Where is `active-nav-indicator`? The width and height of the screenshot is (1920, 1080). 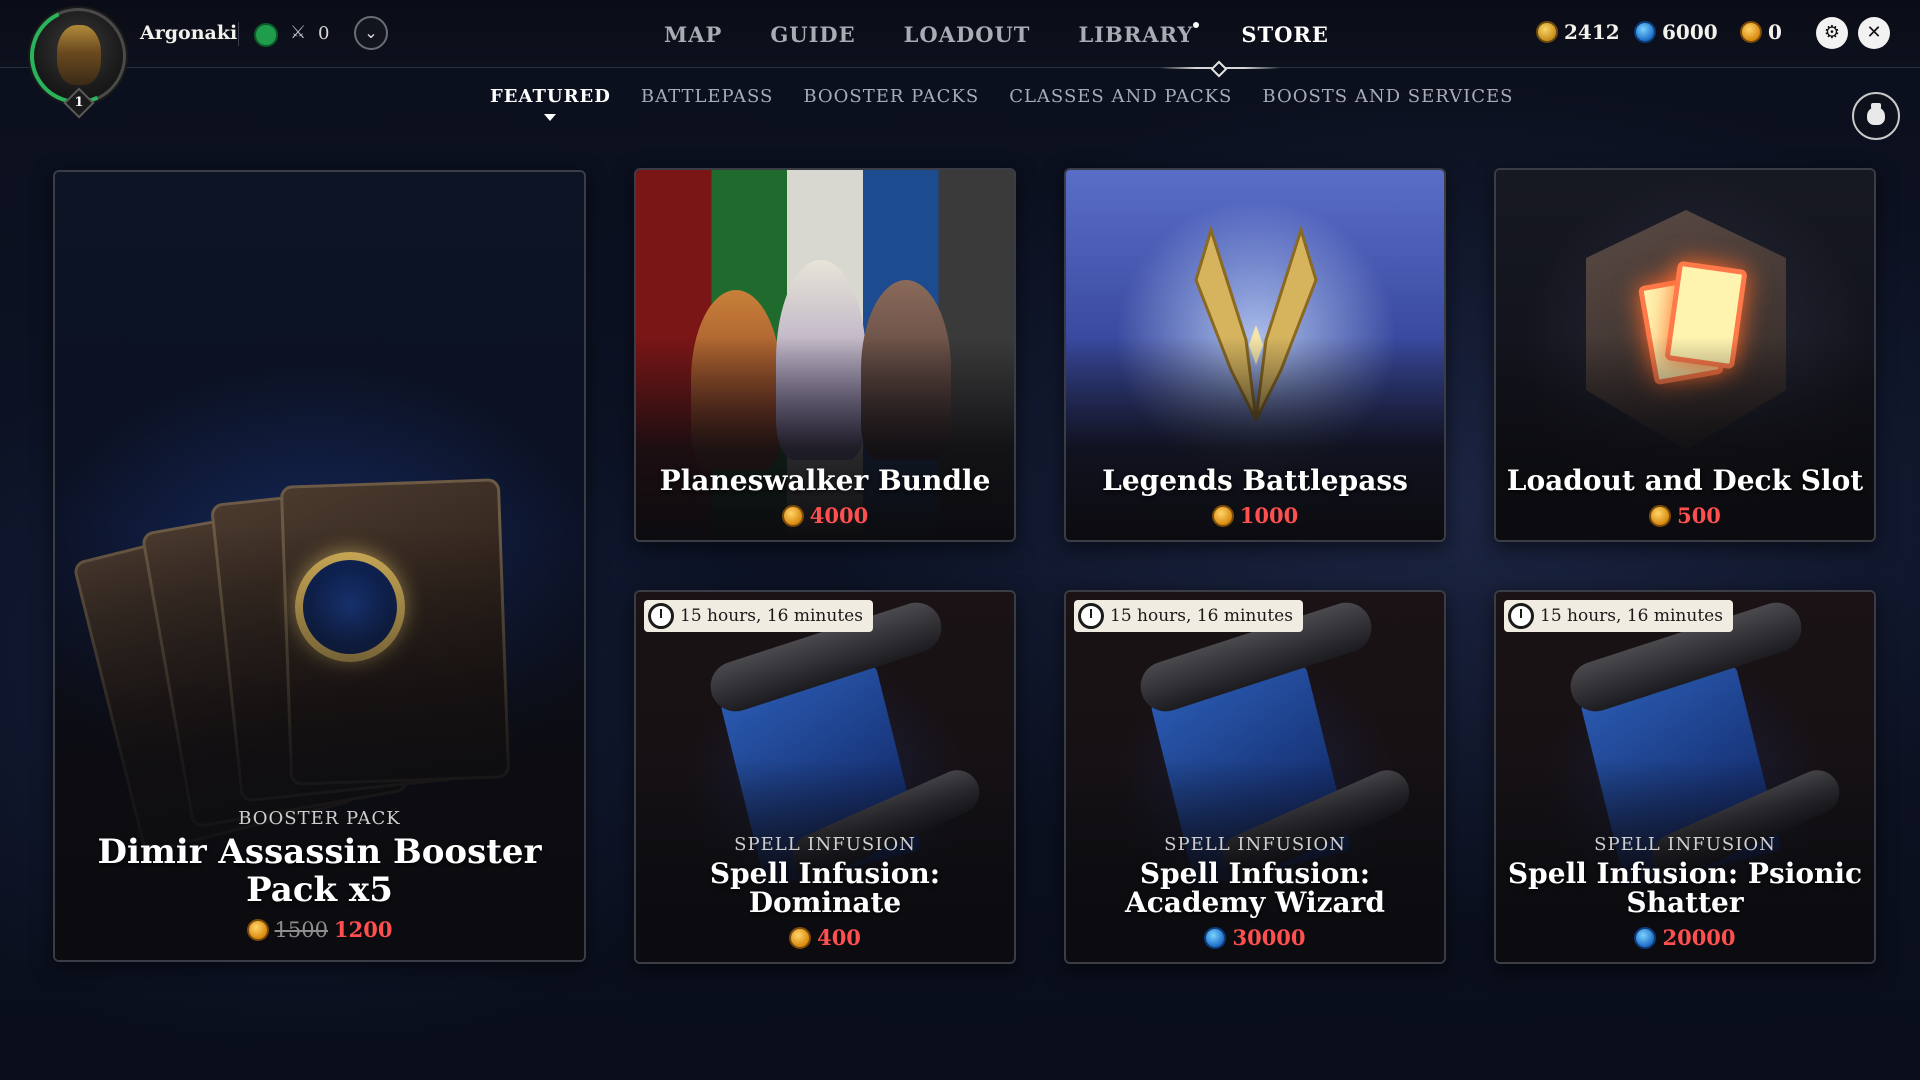 active-nav-indicator is located at coordinates (1220, 69).